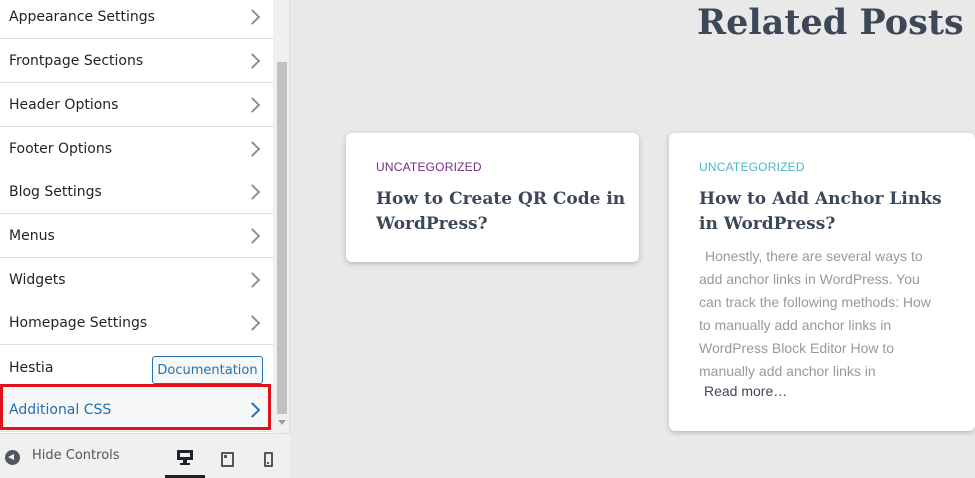 This screenshot has height=478, width=975. I want to click on panel-blog-settings: Blog Settings, so click(136, 192).